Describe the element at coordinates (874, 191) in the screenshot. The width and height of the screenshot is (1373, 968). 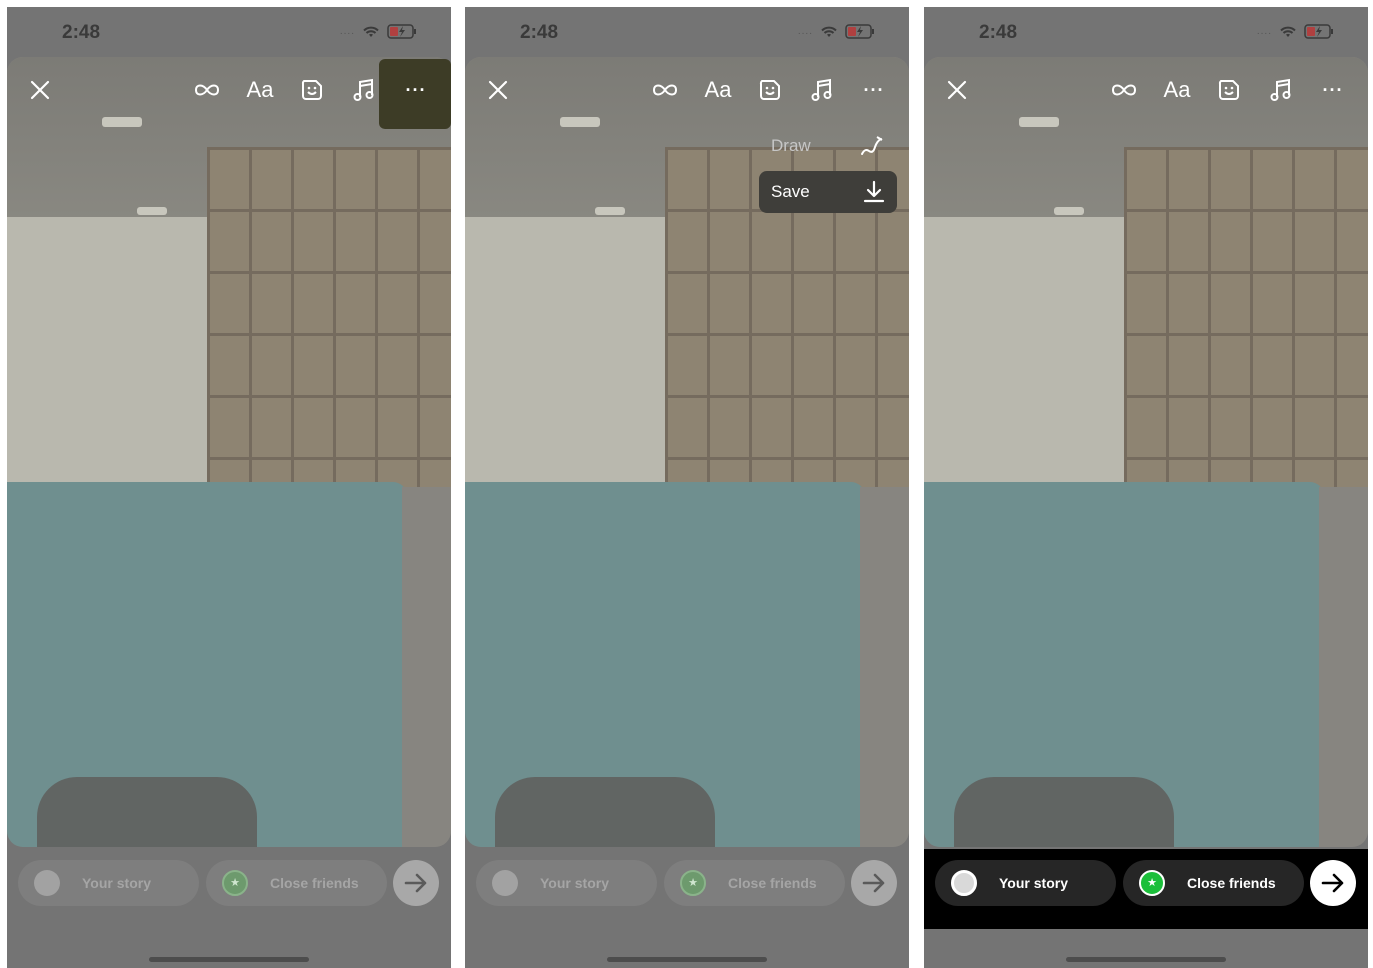
I see `download-icon` at that location.